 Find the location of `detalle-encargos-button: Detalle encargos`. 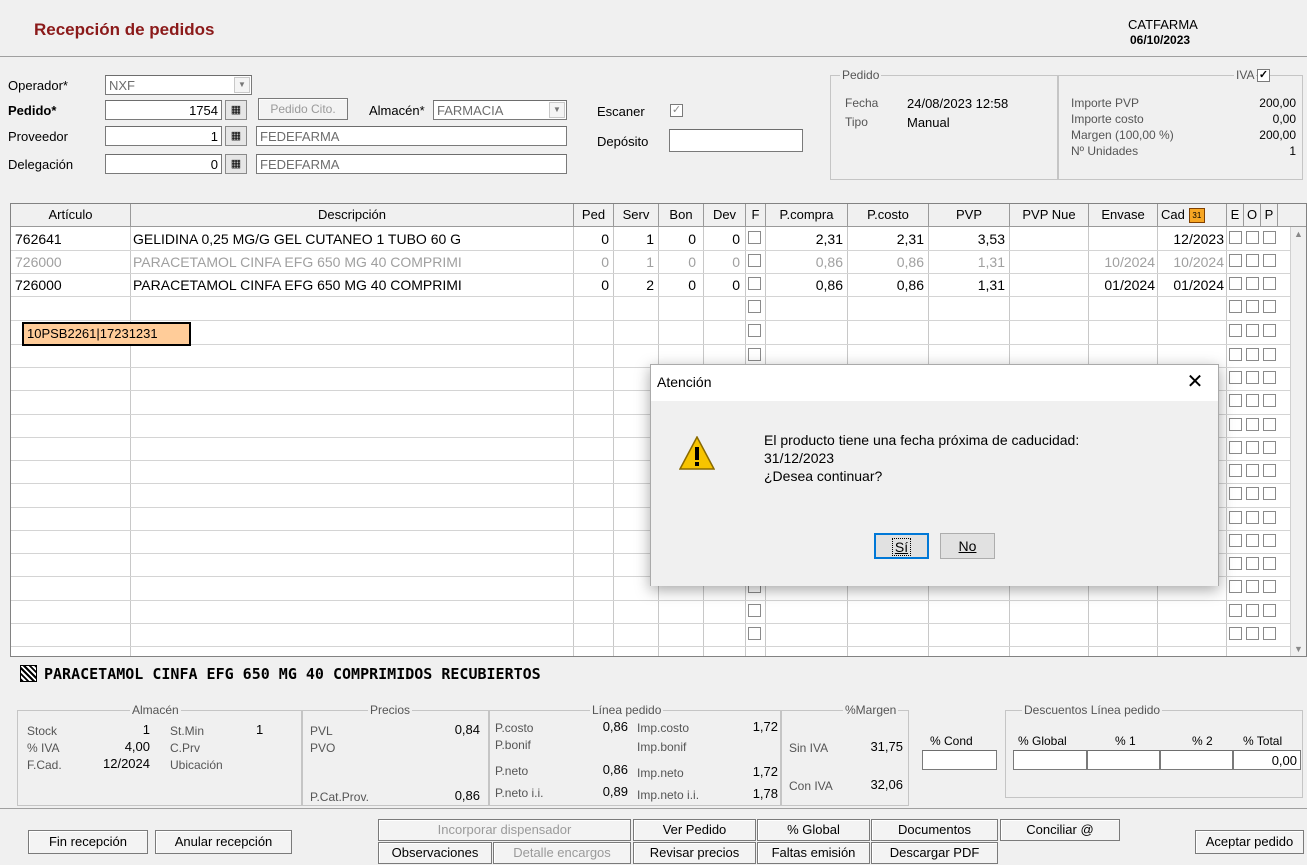

detalle-encargos-button: Detalle encargos is located at coordinates (562, 853).